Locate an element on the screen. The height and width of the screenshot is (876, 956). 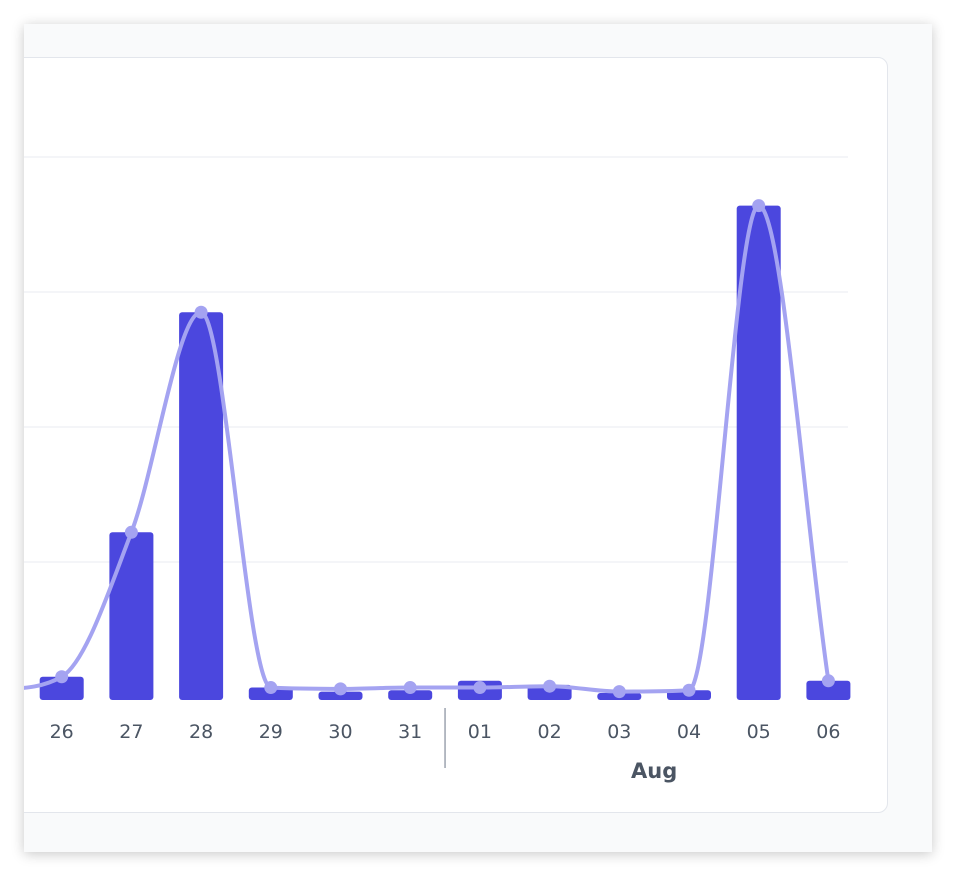
x-group-label: Aug is located at coordinates (654, 771).